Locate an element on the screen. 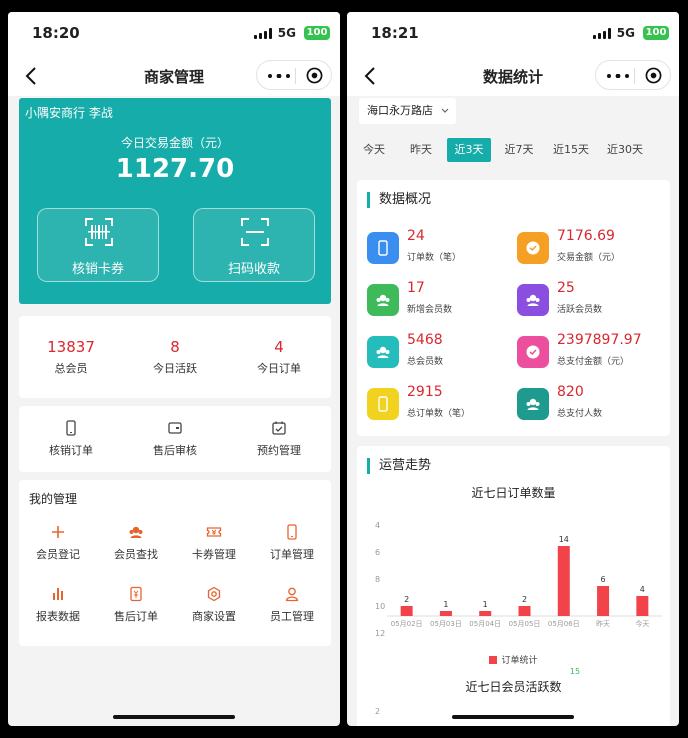  stat-today-orders: 4 今日订单 is located at coordinates (279, 346).